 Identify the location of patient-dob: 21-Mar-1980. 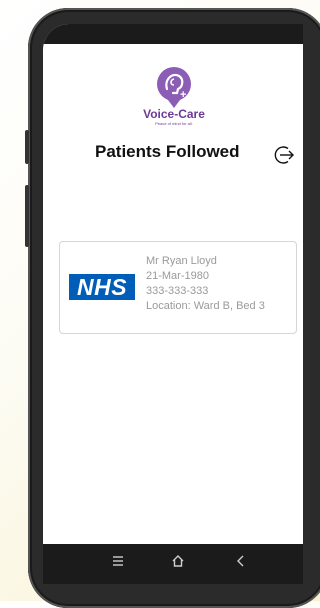
(177, 276).